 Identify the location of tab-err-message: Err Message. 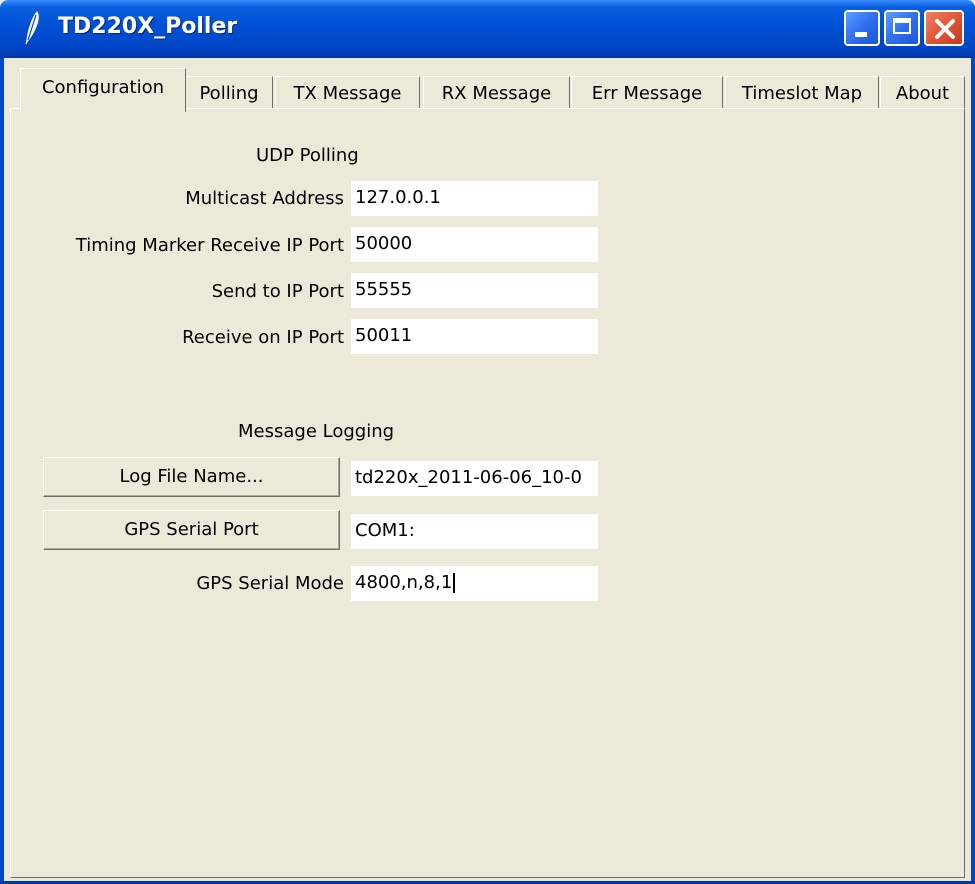
(647, 92).